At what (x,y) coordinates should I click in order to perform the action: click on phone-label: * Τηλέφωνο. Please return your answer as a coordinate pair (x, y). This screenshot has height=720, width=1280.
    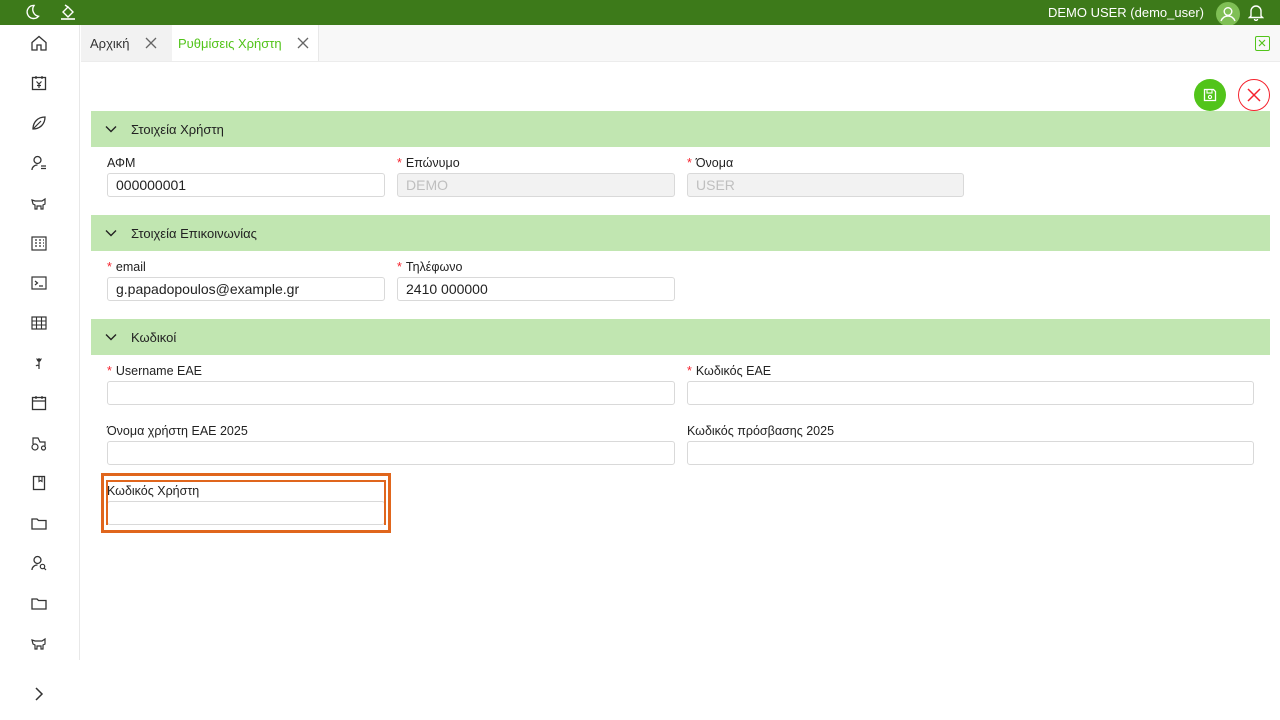
    Looking at the image, I should click on (430, 267).